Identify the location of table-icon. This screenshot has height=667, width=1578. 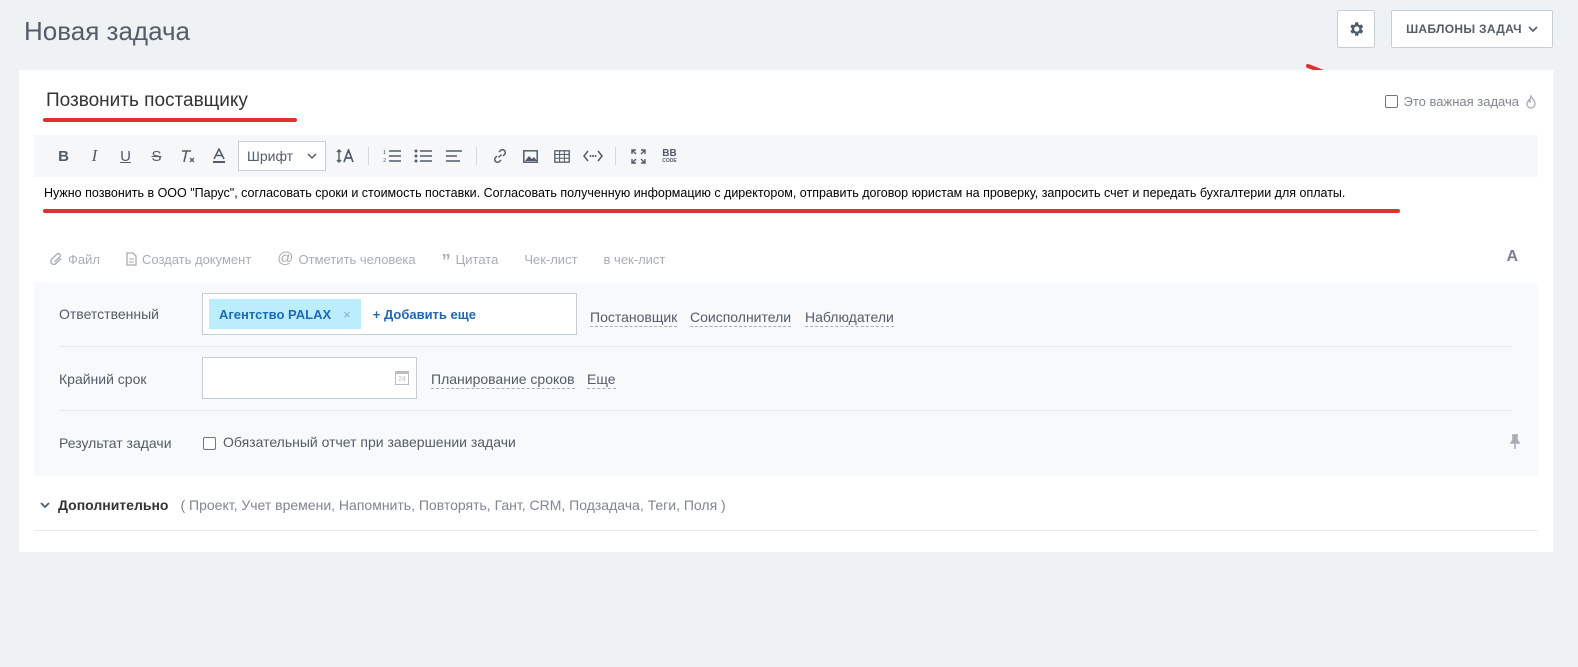
(561, 156).